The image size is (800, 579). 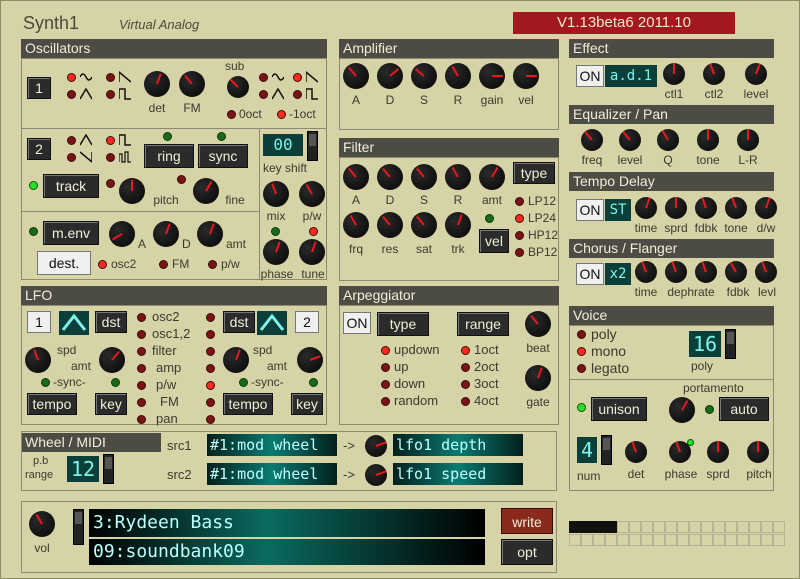 What do you see at coordinates (758, 452) in the screenshot?
I see `unison-pitch-knob` at bounding box center [758, 452].